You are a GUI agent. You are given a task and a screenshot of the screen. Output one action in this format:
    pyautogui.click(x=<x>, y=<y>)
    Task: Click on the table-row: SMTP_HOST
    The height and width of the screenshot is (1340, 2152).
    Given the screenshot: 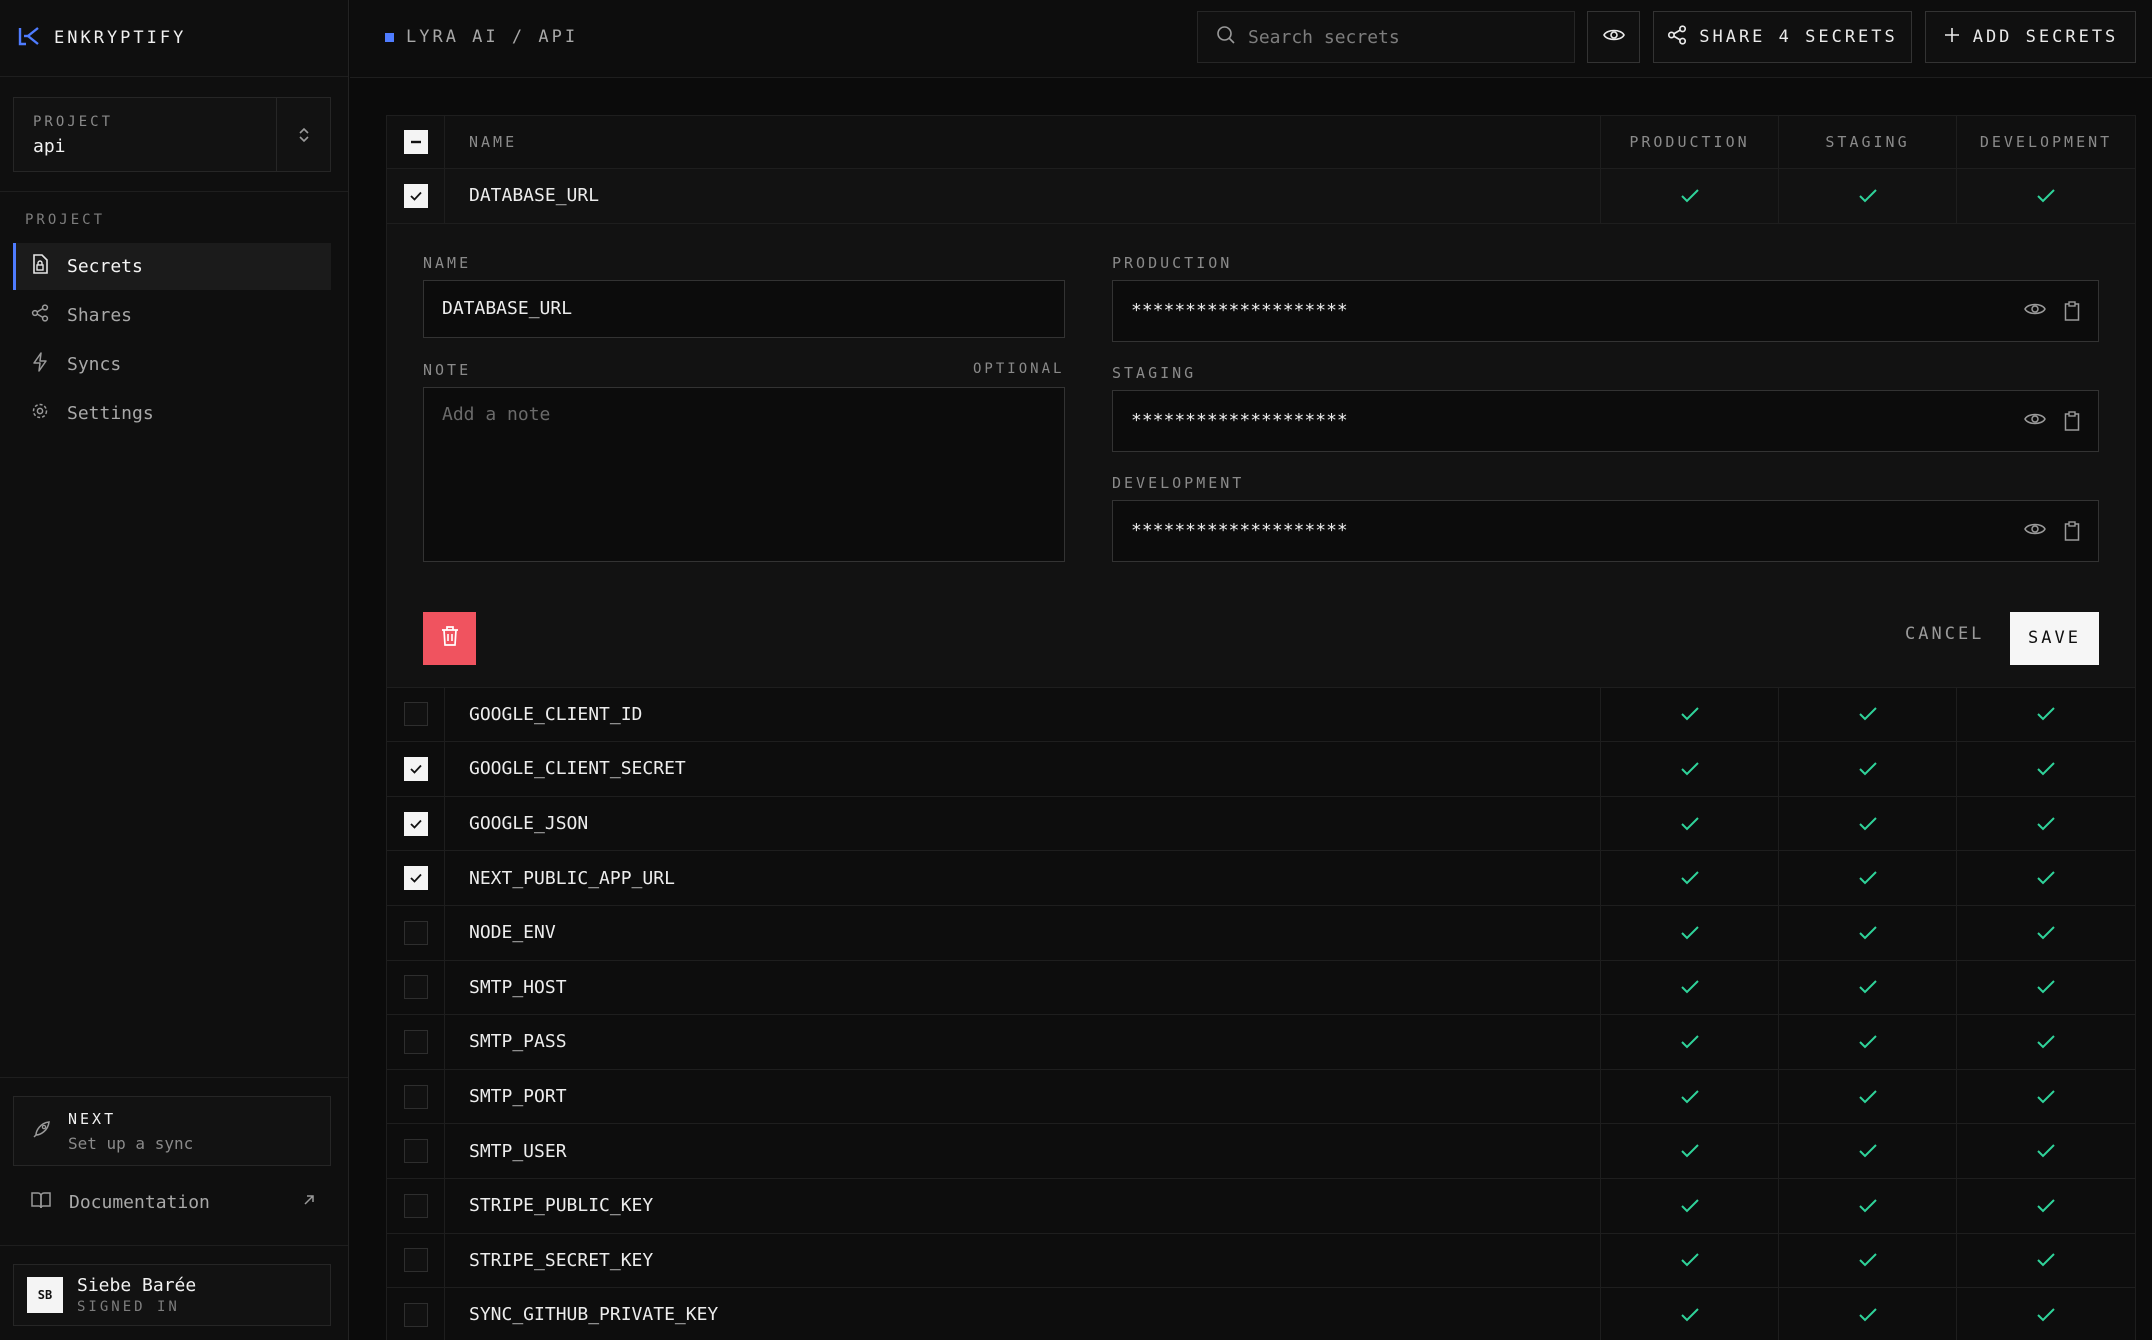 What is the action you would take?
    pyautogui.click(x=1261, y=988)
    